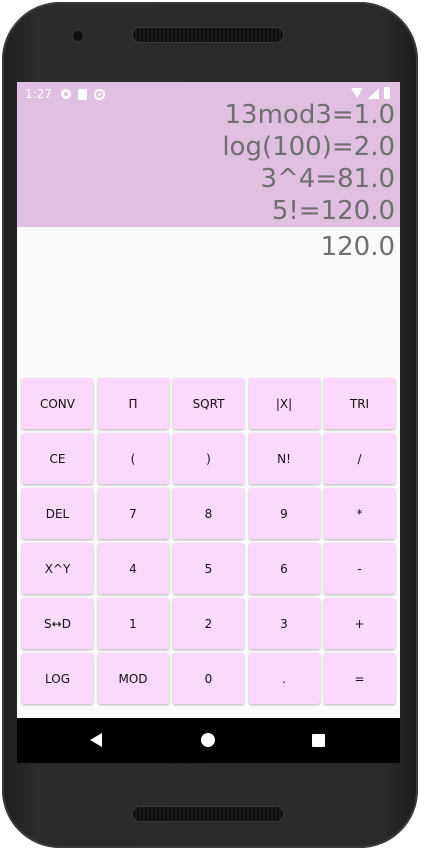  What do you see at coordinates (133, 403) in the screenshot?
I see `pi-button: Π` at bounding box center [133, 403].